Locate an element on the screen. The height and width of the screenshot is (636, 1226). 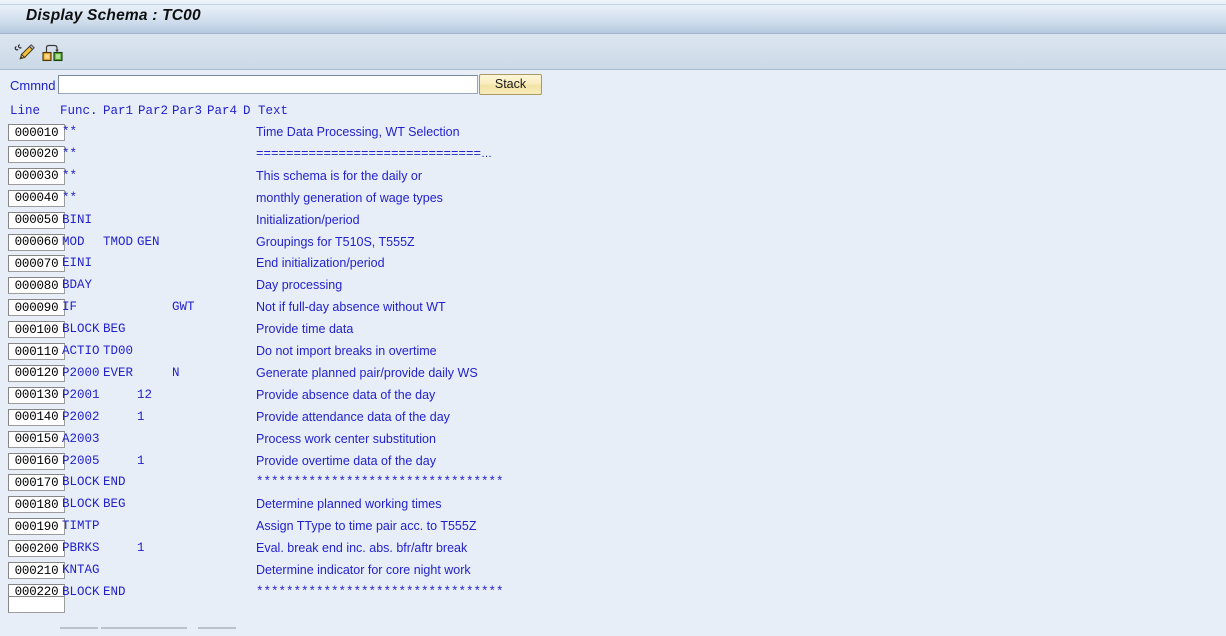
page-title: Display Schema : TC00 is located at coordinates (113, 15).